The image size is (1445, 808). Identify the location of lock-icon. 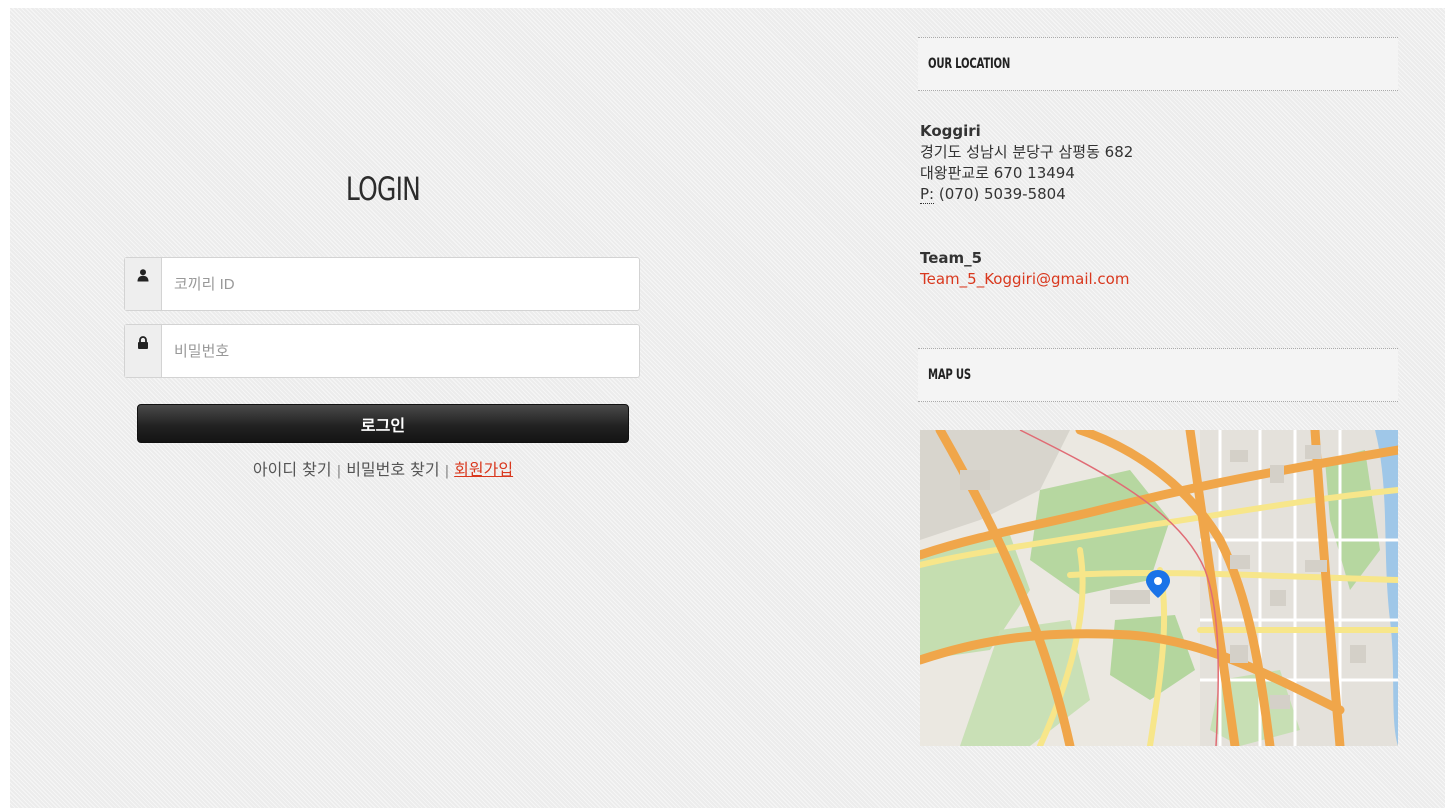
(143, 351).